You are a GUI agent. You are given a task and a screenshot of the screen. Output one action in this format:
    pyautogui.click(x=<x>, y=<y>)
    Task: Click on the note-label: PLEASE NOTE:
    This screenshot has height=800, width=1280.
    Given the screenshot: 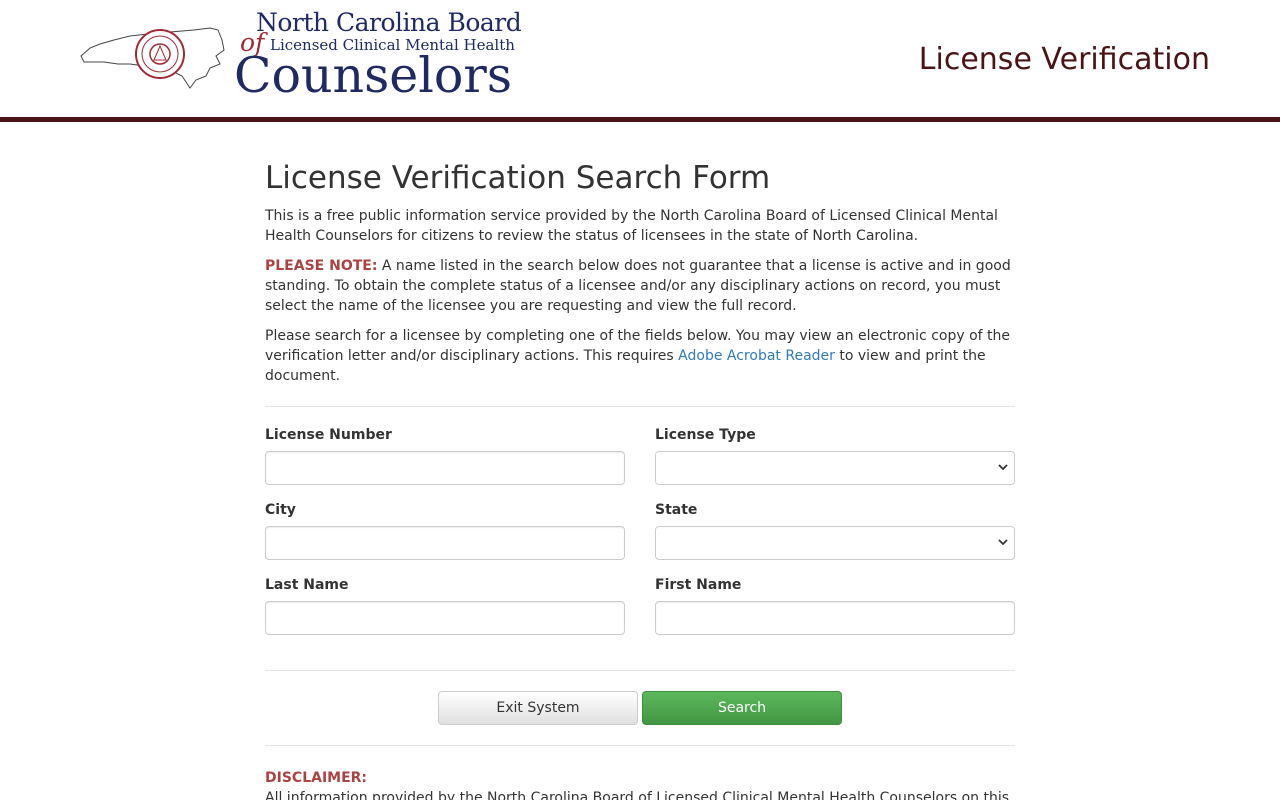 What is the action you would take?
    pyautogui.click(x=321, y=266)
    